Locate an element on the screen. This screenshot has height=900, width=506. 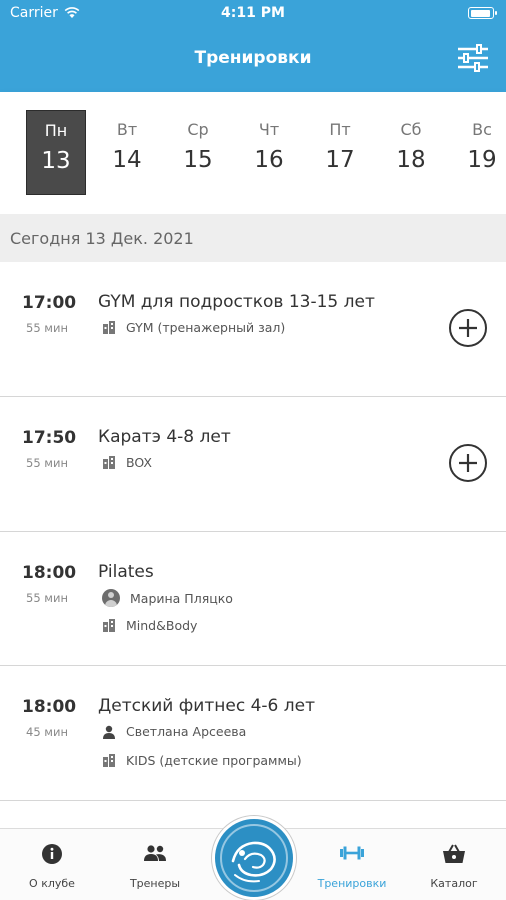
session-location: BOX is located at coordinates (127, 462).